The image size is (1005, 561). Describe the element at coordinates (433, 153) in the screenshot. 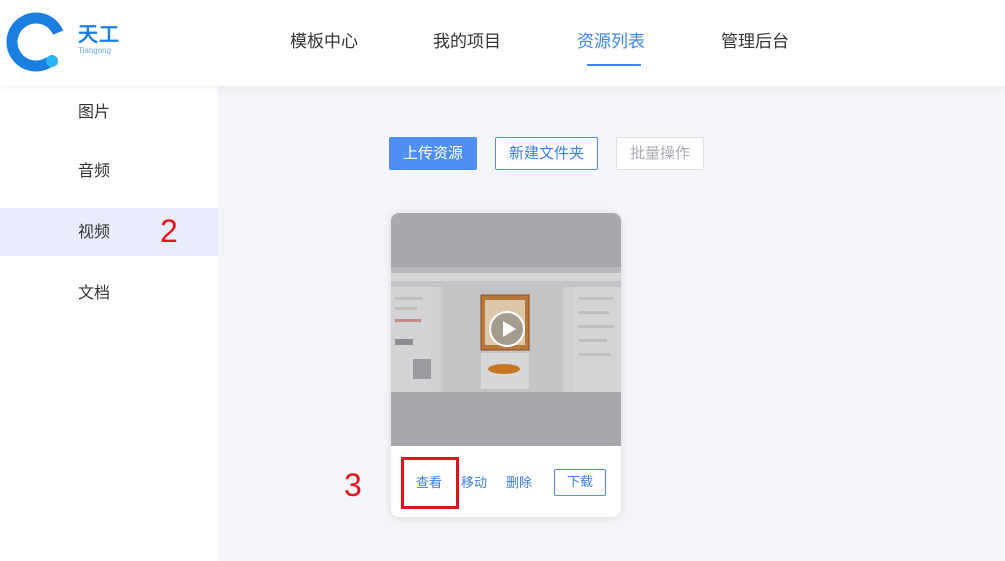

I see `upload-resource-button: 上传资源` at that location.